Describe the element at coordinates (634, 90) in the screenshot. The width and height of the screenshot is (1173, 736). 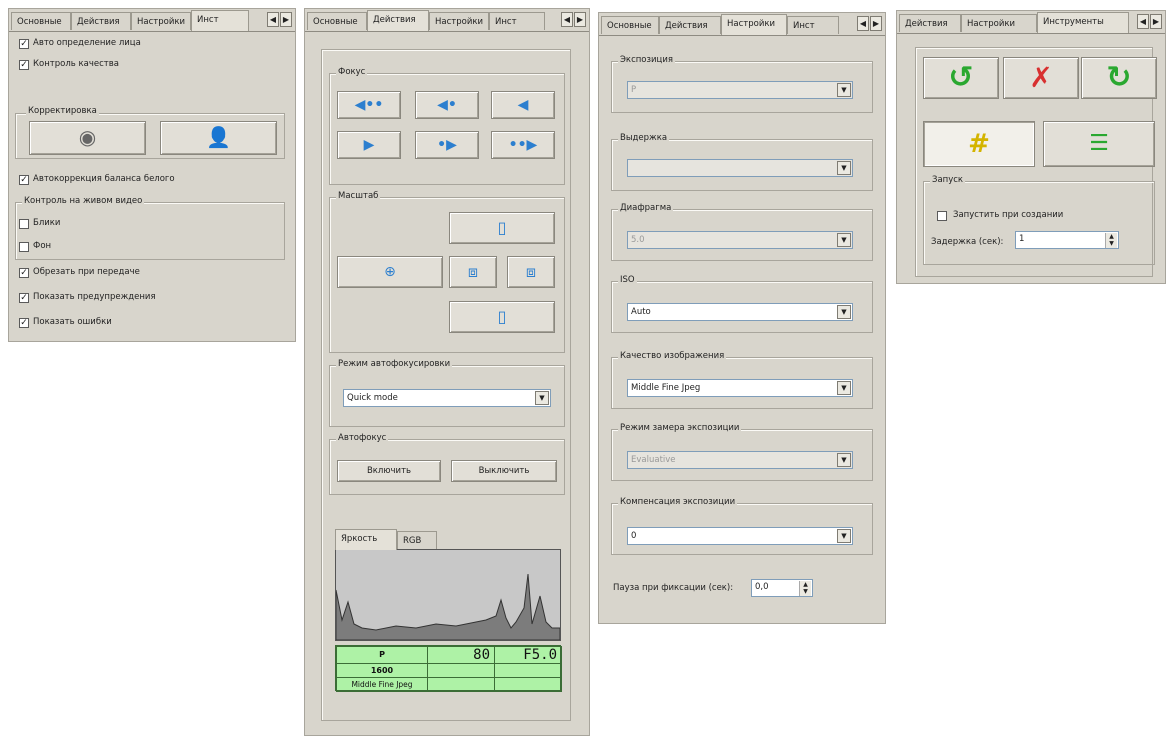
I see `exposure-value: P` at that location.